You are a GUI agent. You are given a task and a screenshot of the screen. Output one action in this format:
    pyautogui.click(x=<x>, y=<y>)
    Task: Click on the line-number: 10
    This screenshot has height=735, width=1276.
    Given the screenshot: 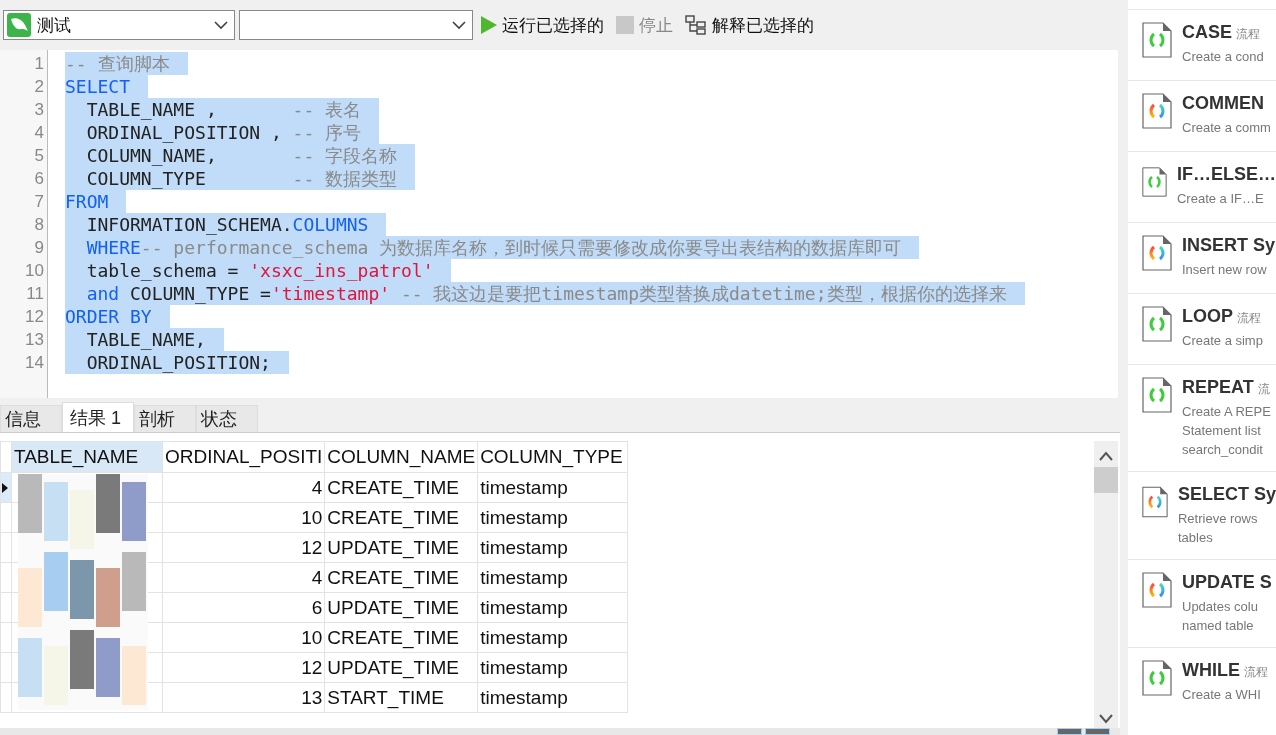 What is the action you would take?
    pyautogui.click(x=34, y=271)
    